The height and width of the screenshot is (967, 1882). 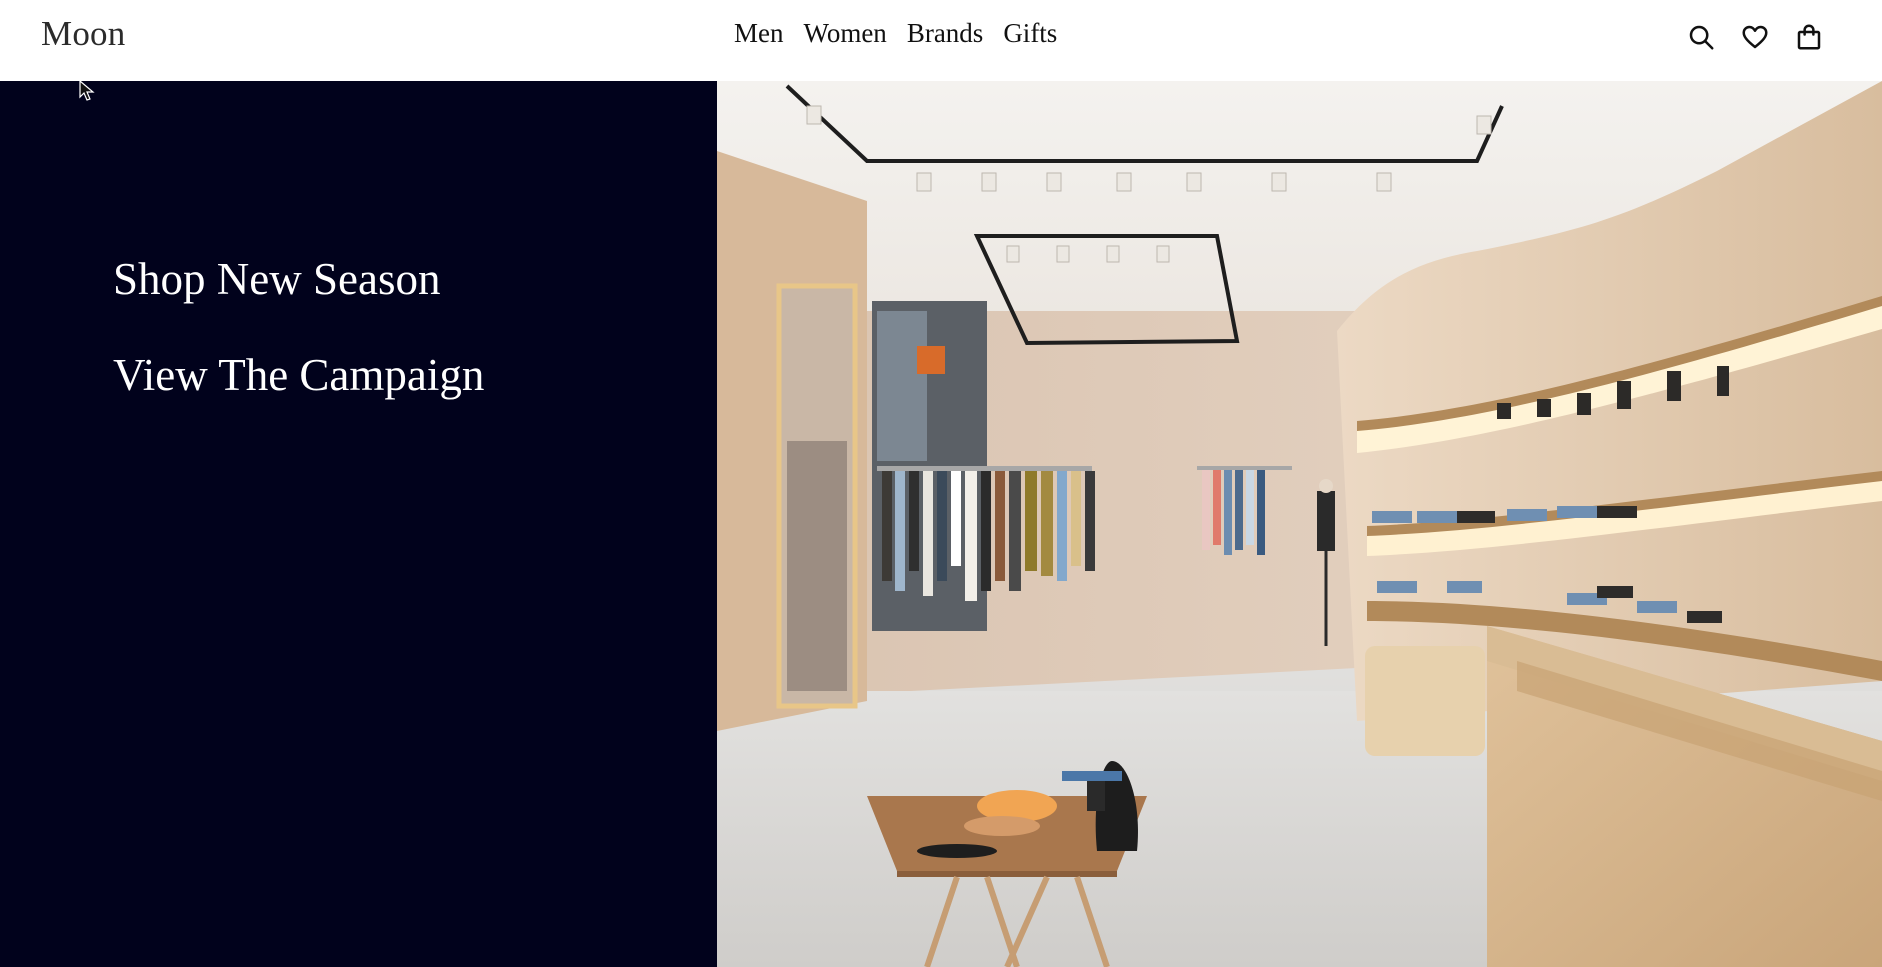 What do you see at coordinates (1809, 37) in the screenshot?
I see `shopping-bag-icon` at bounding box center [1809, 37].